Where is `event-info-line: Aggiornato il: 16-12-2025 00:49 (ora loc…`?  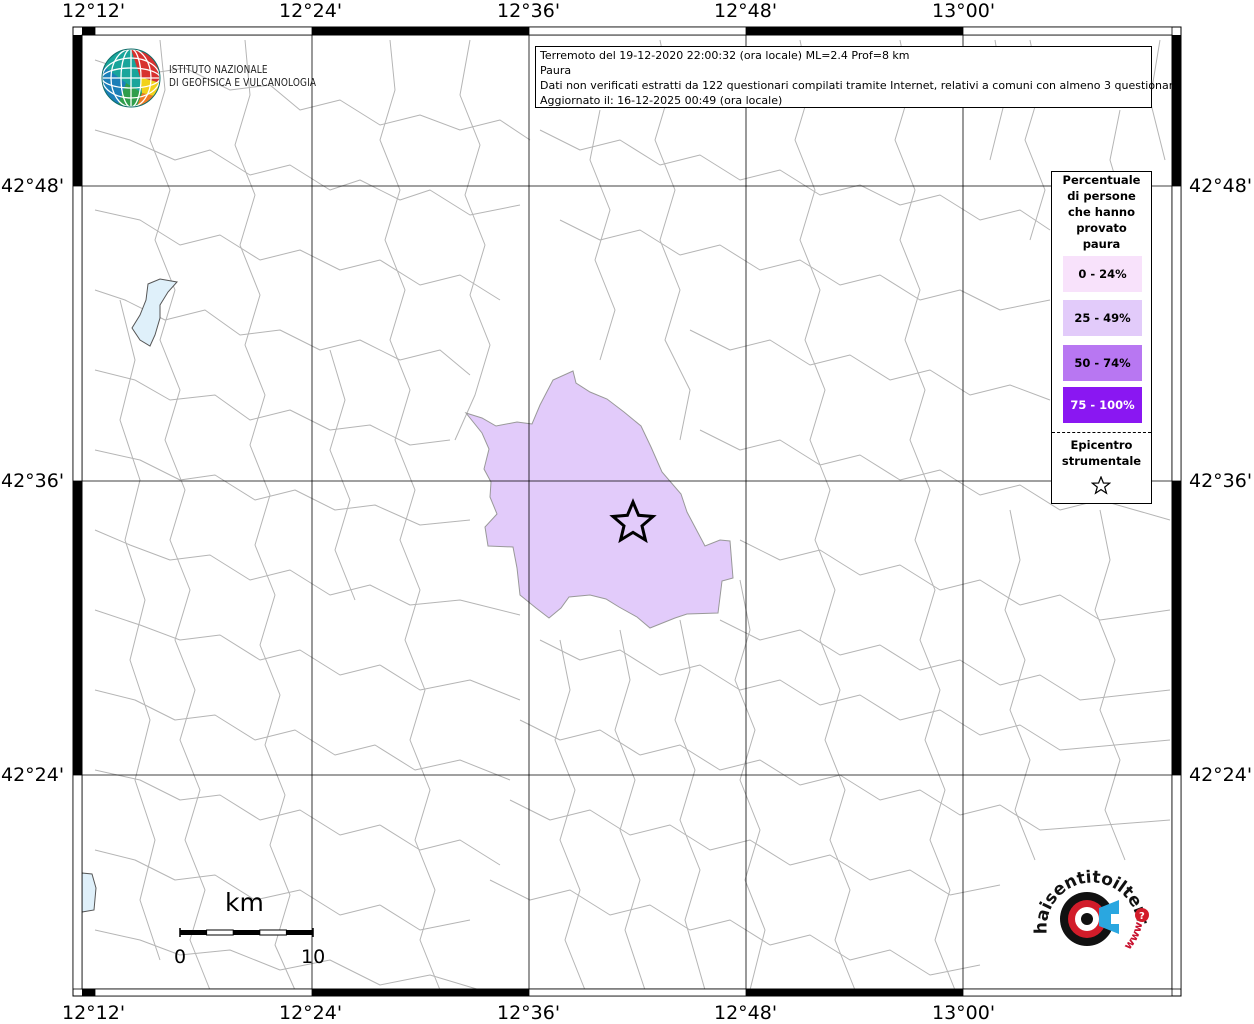
event-info-line: Aggiornato il: 16-12-2025 00:49 (ora loc… is located at coordinates (661, 100).